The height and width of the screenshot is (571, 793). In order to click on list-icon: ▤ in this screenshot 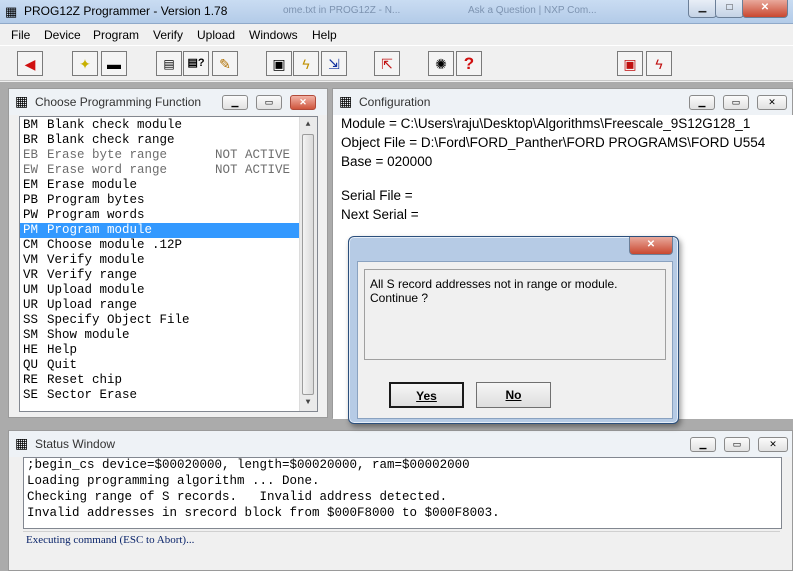, I will do `click(169, 63)`.